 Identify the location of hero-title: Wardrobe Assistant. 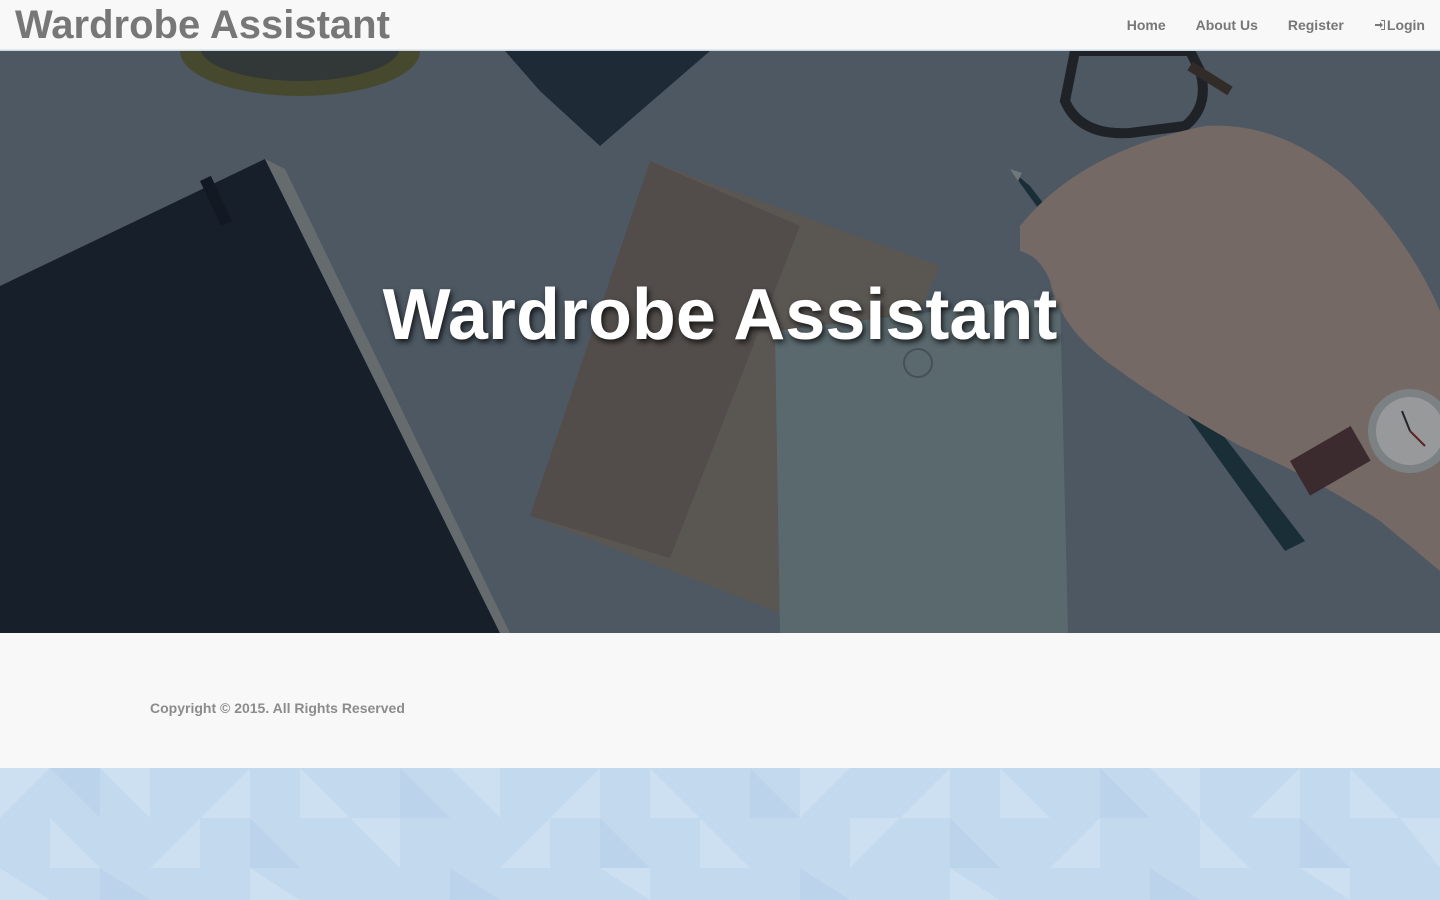
(720, 315).